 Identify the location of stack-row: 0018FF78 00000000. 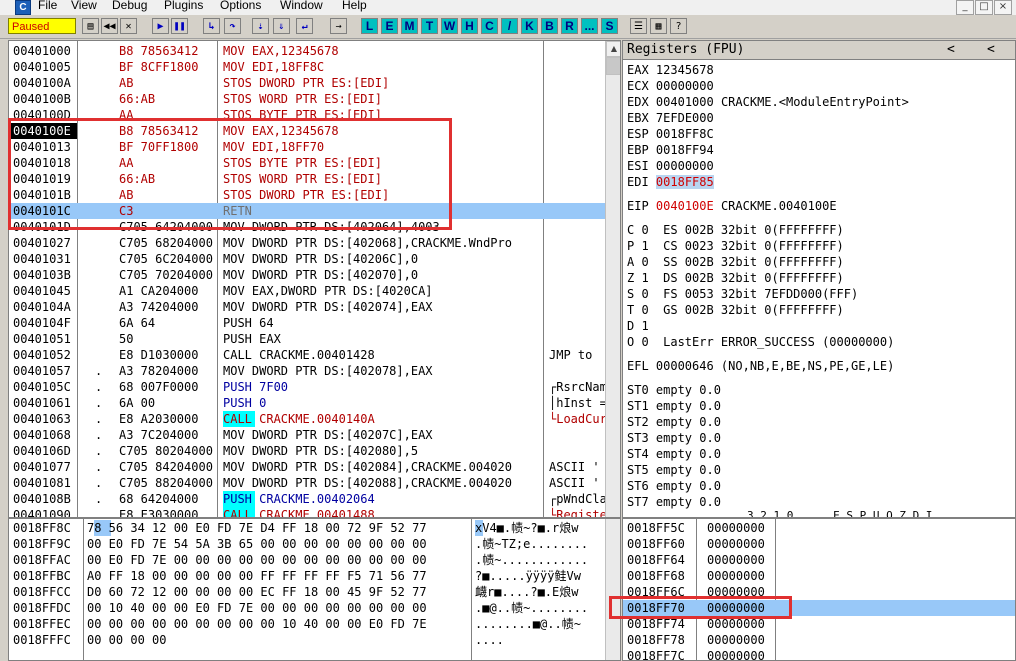
(819, 640).